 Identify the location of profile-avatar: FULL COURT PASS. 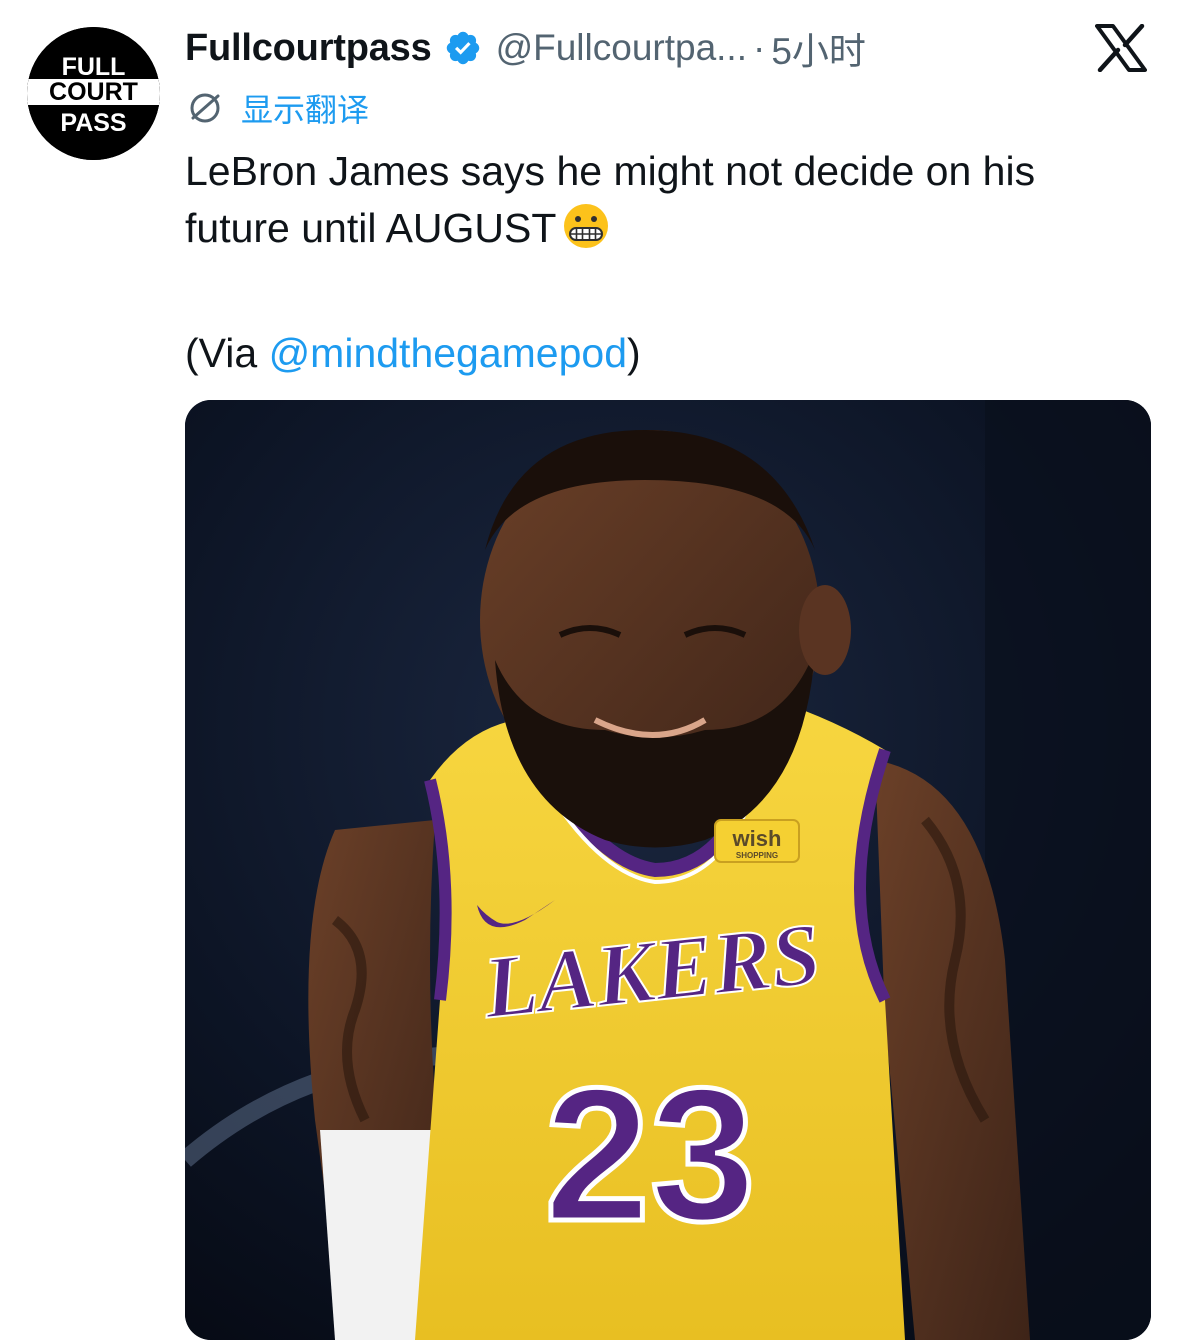
(93, 93).